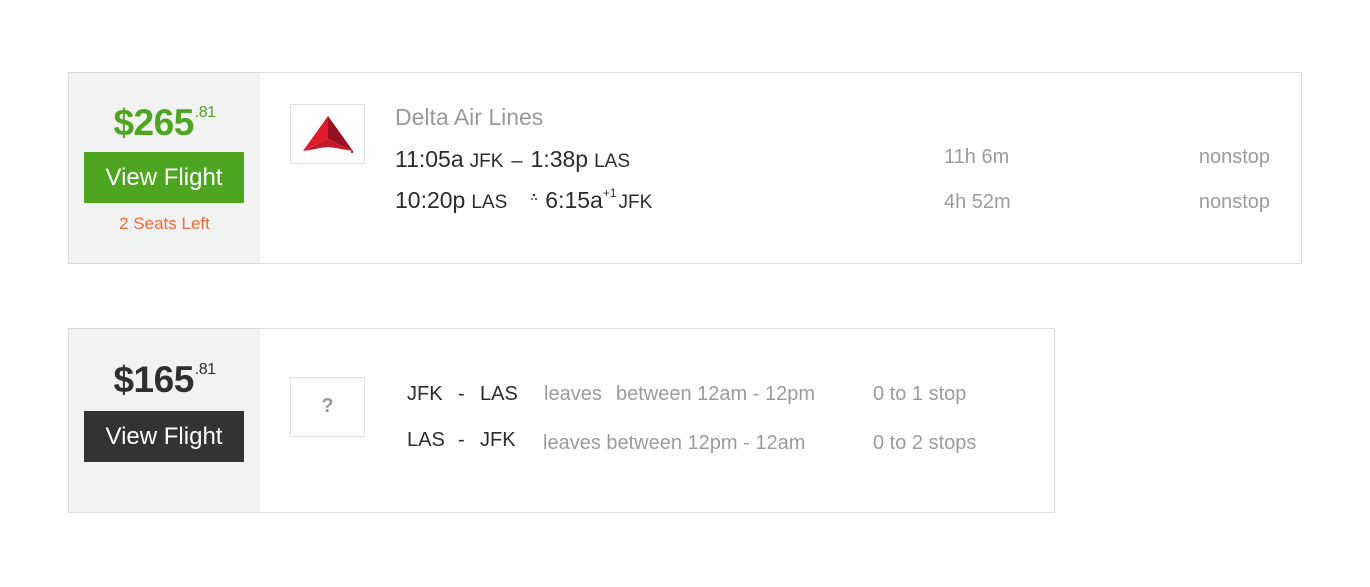  I want to click on airline-logo-placeholder: ?, so click(327, 407).